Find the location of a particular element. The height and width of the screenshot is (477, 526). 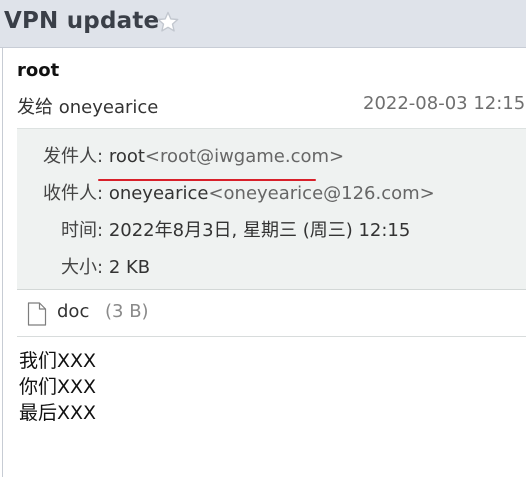

from-row: 发件人: root<root@iwgame.com> is located at coordinates (193, 155).